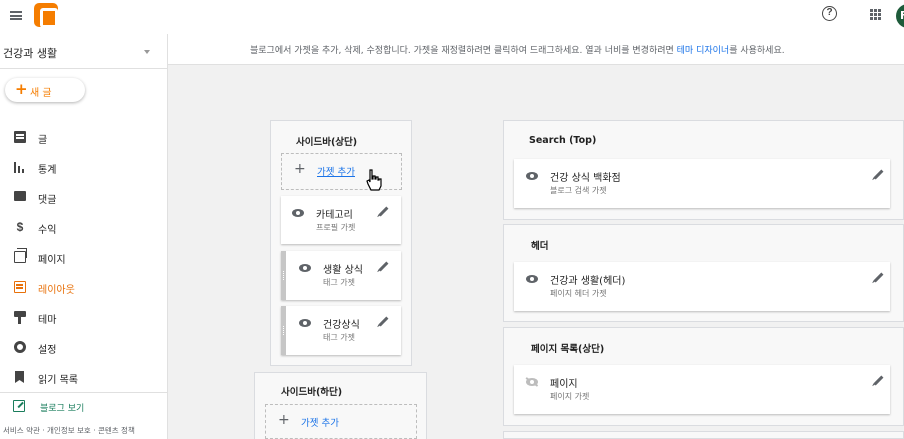 This screenshot has height=439, width=904. What do you see at coordinates (703, 51) in the screenshot?
I see `theme-designer-link: 테마 디자이너` at bounding box center [703, 51].